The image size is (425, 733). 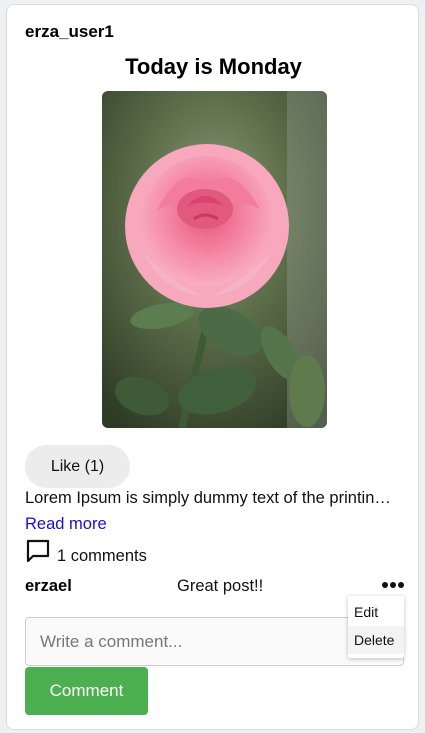 I want to click on submit-comment-button: Comment, so click(x=86, y=691).